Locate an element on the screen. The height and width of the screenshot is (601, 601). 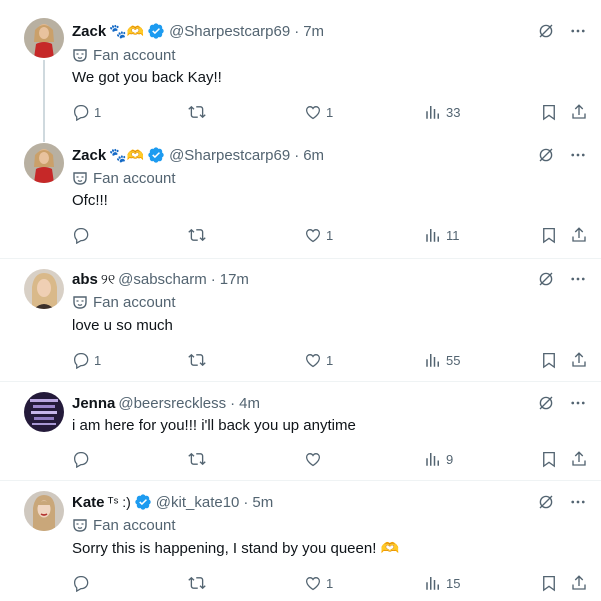
views-button: 9 is located at coordinates (438, 459).